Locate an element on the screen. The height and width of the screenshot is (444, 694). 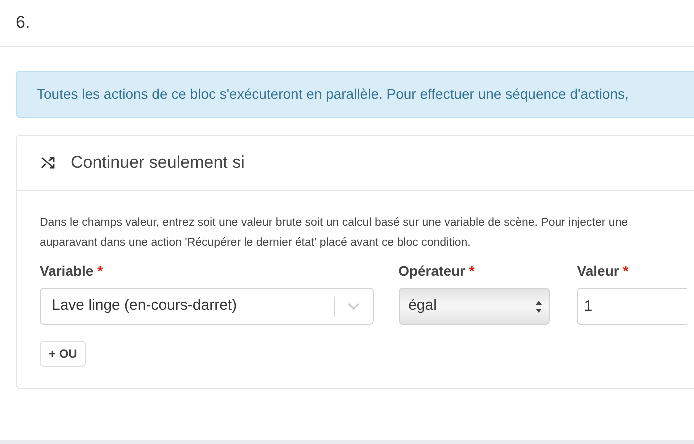
variable-dropdown: Lave linge (en-cours-darret) is located at coordinates (207, 306).